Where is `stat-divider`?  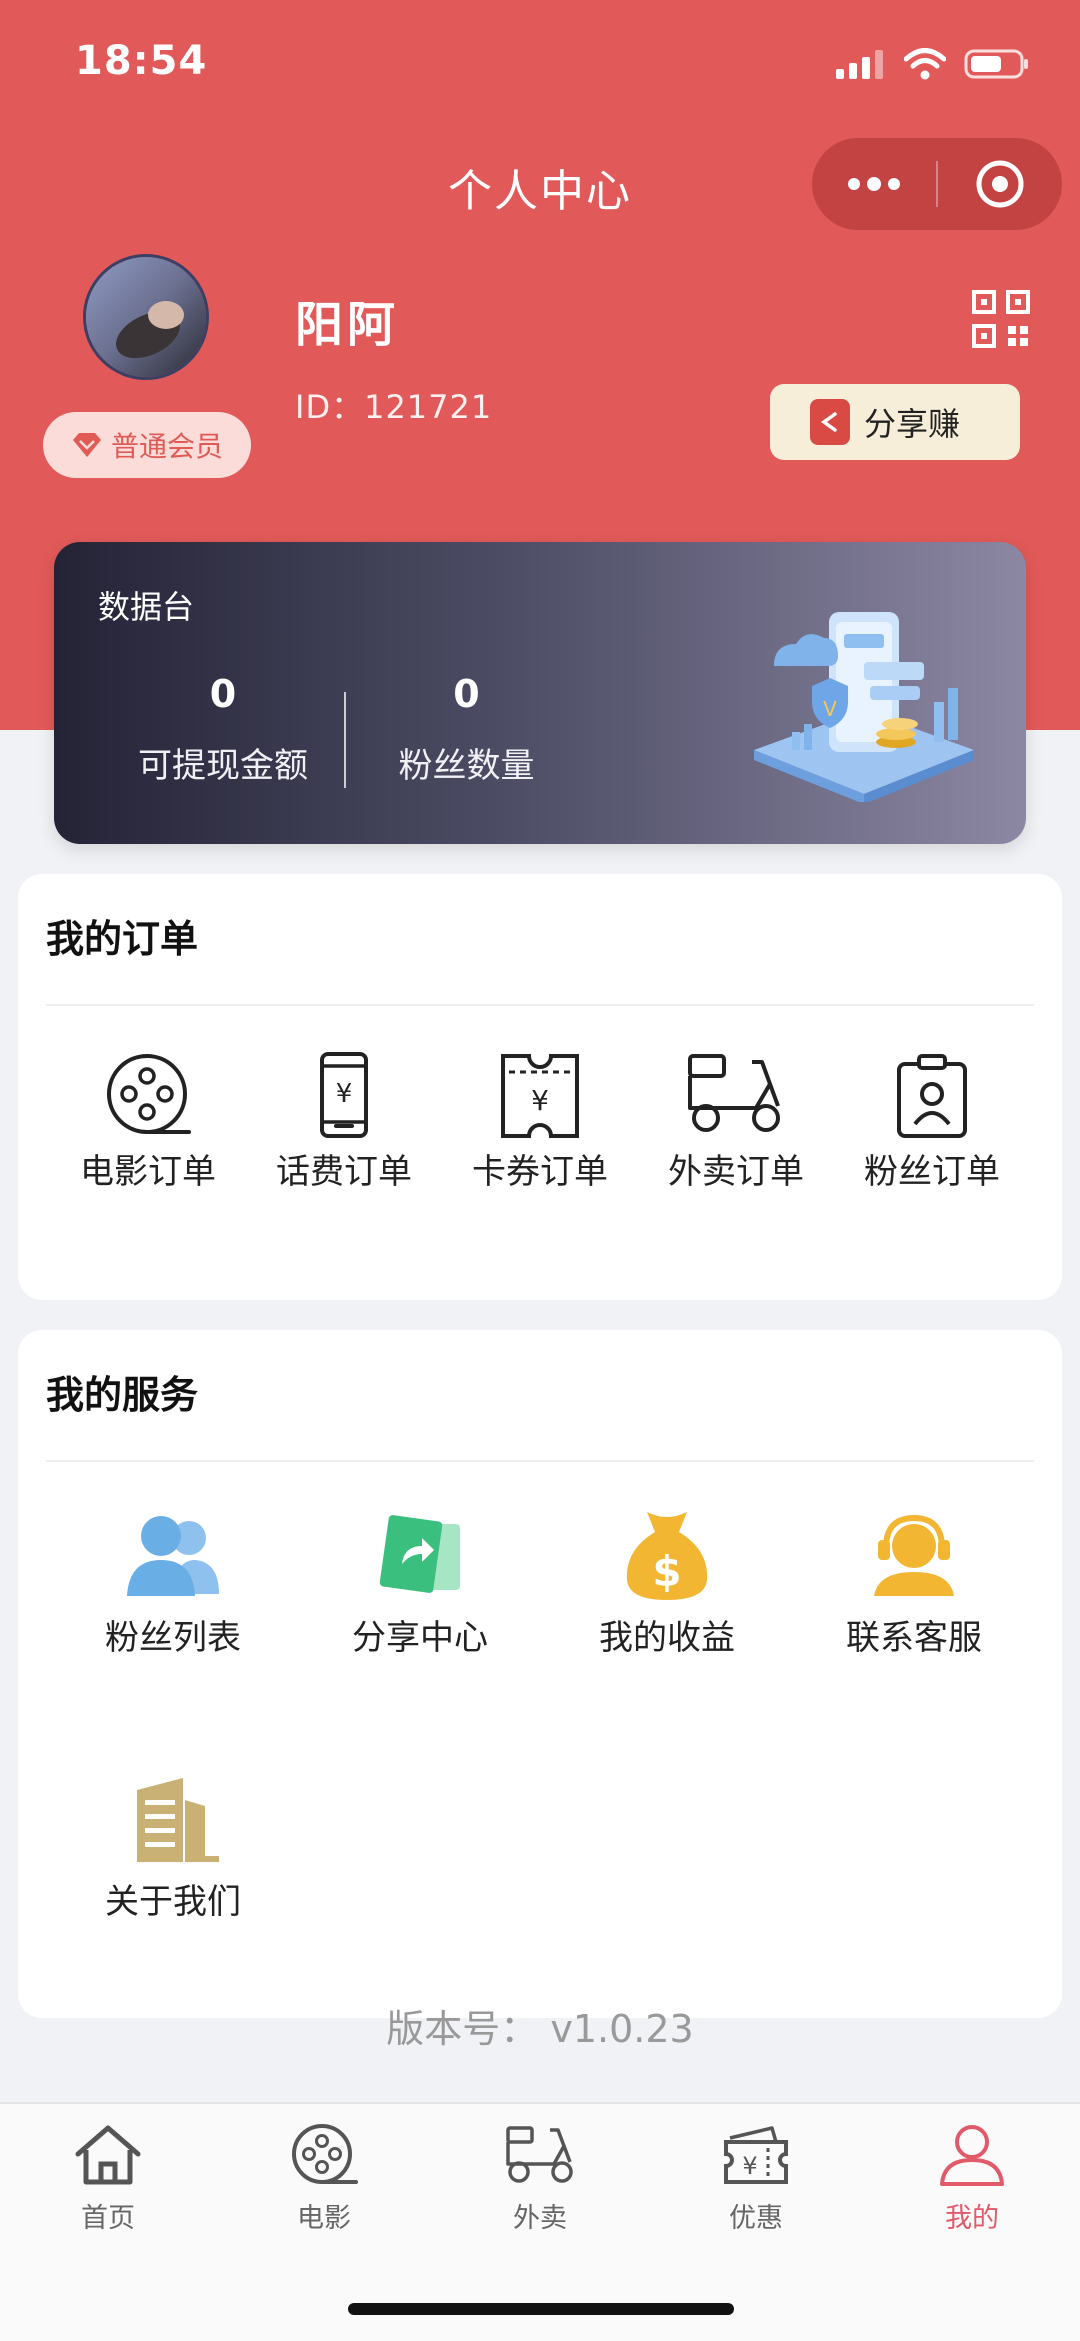
stat-divider is located at coordinates (345, 740).